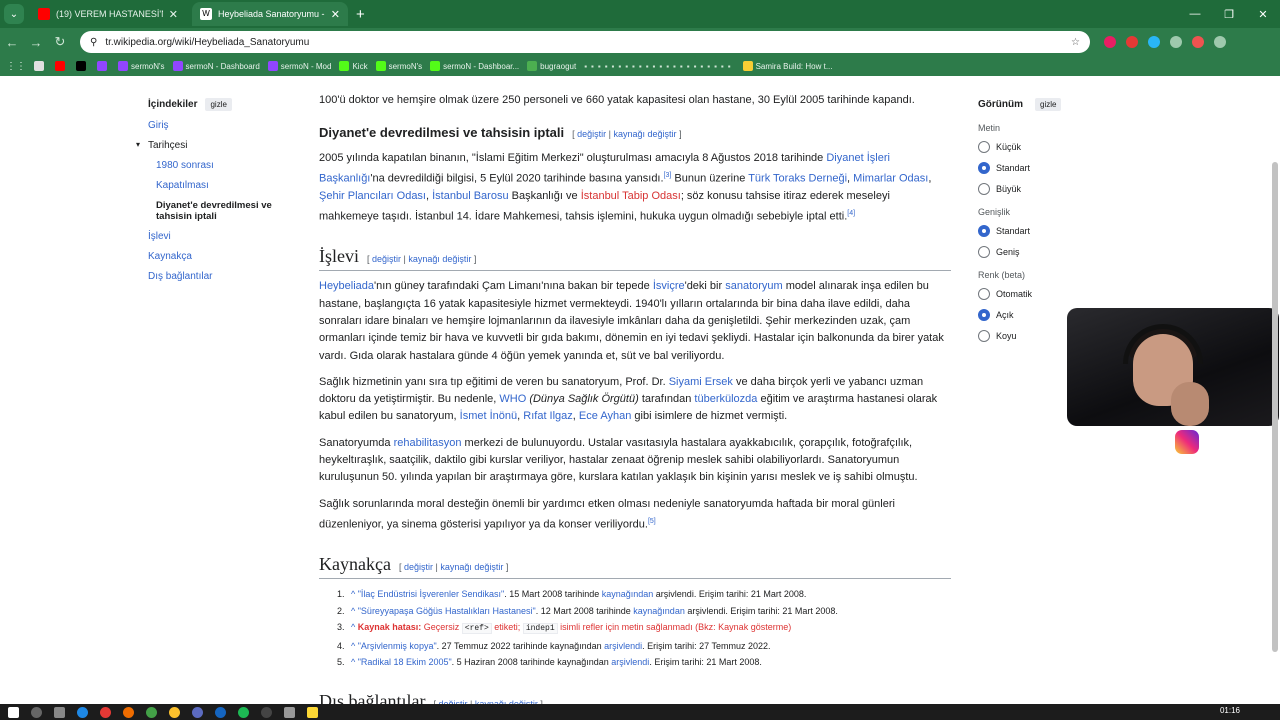 Image resolution: width=1280 pixels, height=720 pixels. What do you see at coordinates (299, 66) in the screenshot?
I see `bookmark-item: sermoN - Mod` at bounding box center [299, 66].